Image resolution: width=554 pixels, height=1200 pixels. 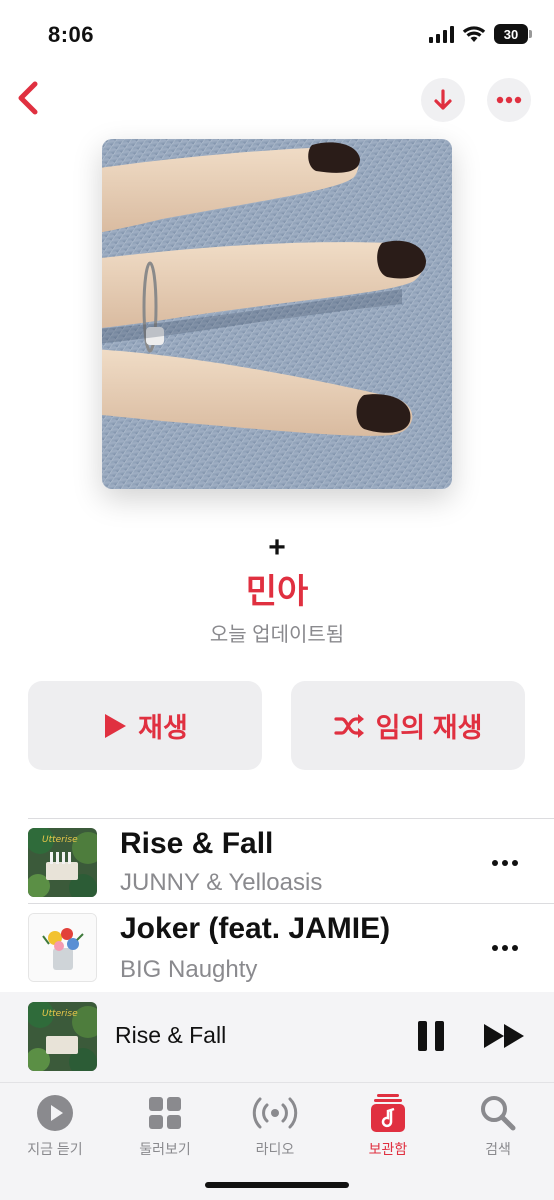 What do you see at coordinates (348, 725) in the screenshot?
I see `shuffle-icon` at bounding box center [348, 725].